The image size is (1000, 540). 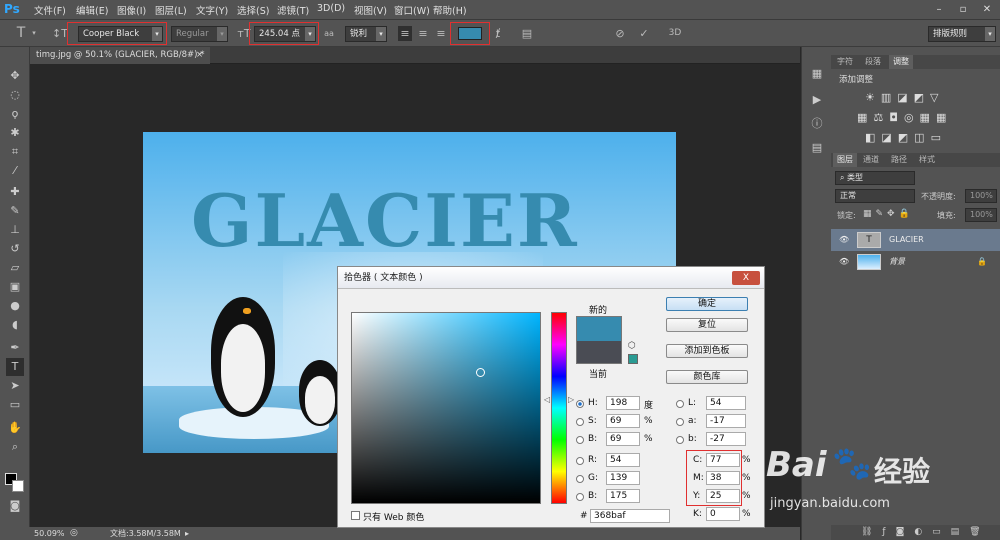 What do you see at coordinates (580, 479) in the screenshot?
I see `radio-g` at bounding box center [580, 479].